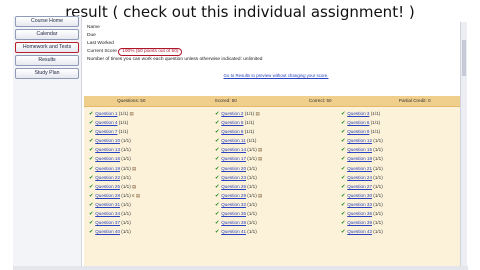 Image resolution: width=480 pixels, height=270 pixels. What do you see at coordinates (106, 113) in the screenshot?
I see `question-link: Question 1` at bounding box center [106, 113].